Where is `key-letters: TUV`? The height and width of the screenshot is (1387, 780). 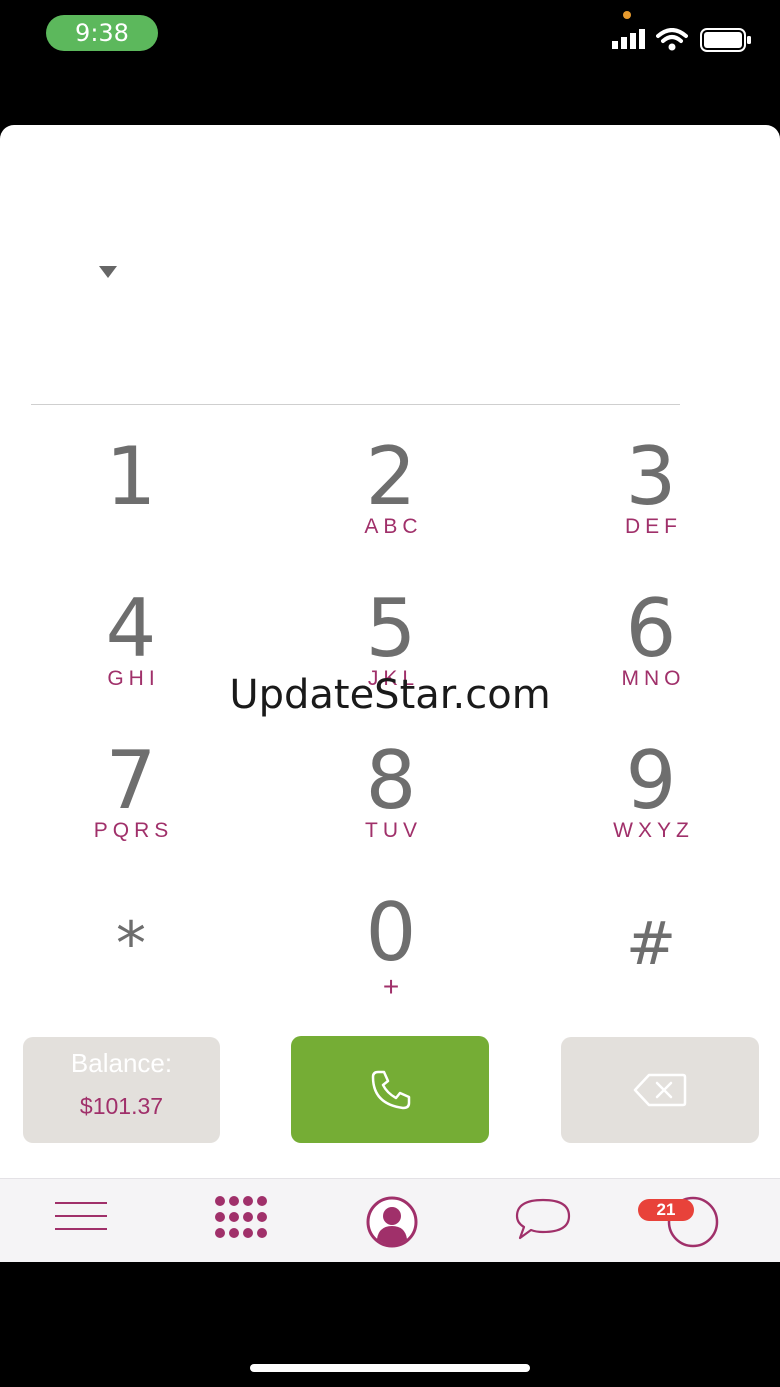 key-letters: TUV is located at coordinates (393, 830).